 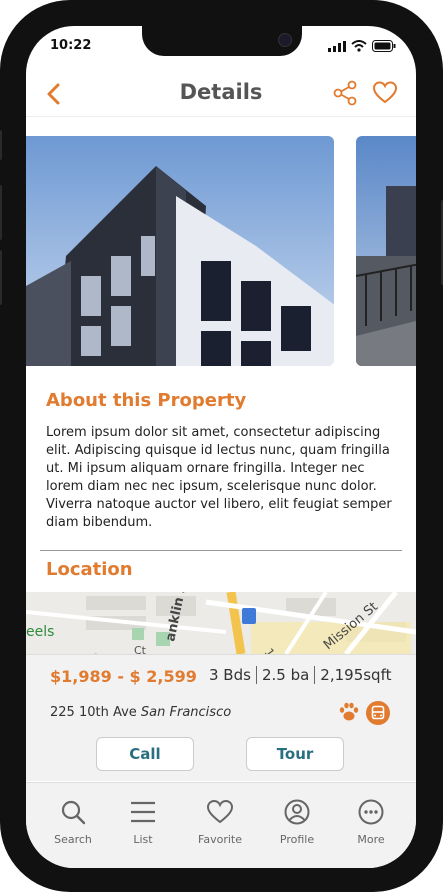 I want to click on bottom-tab-bar: Search List Favorite Profile More, so click(x=221, y=825).